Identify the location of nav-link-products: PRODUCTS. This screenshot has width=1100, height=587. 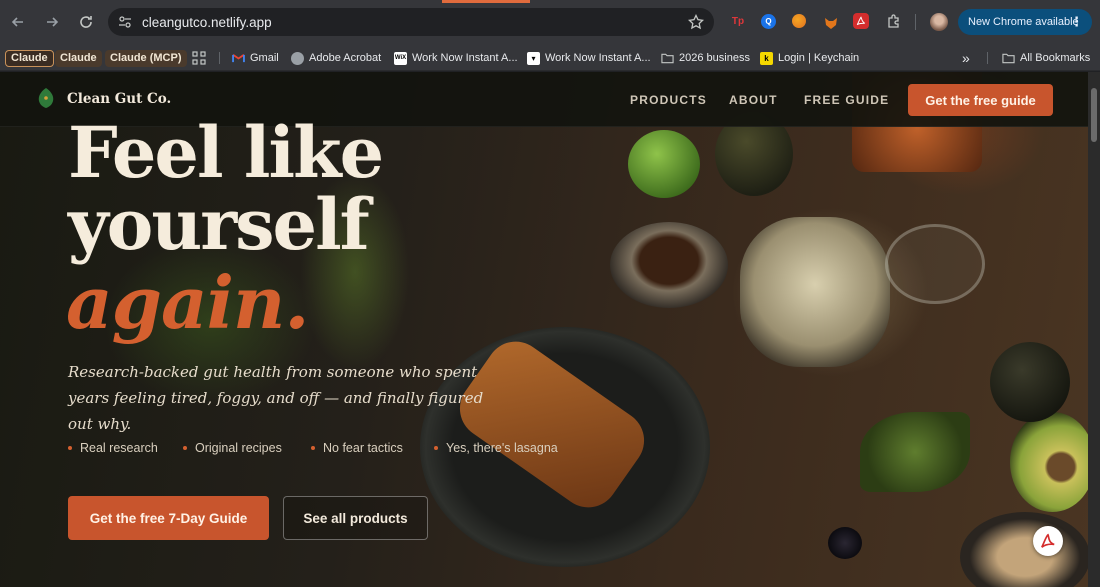
(668, 100).